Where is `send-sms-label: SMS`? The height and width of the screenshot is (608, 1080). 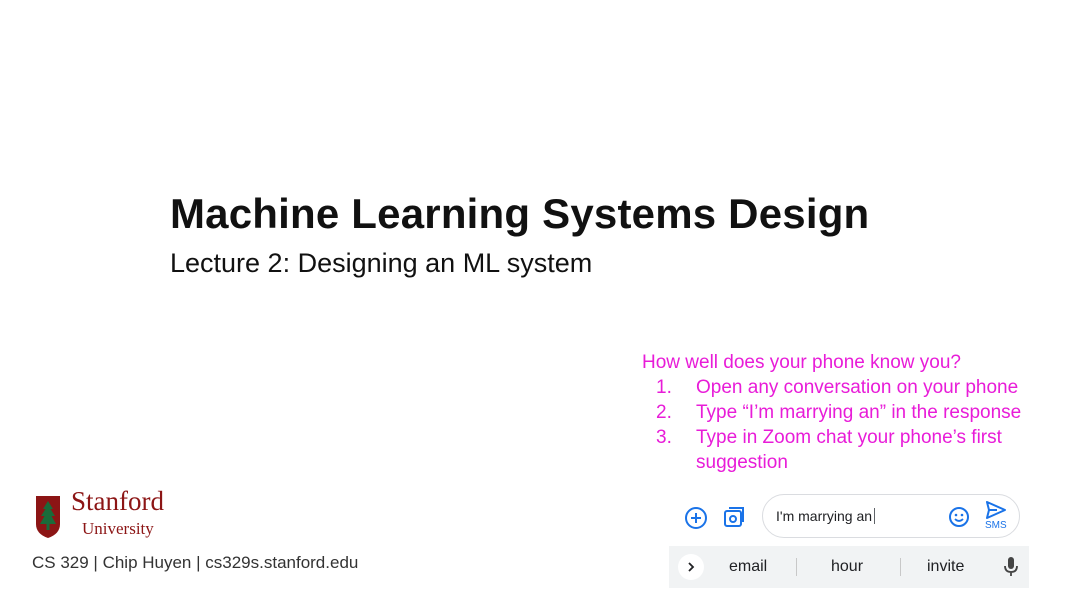
send-sms-label: SMS is located at coordinates (996, 525).